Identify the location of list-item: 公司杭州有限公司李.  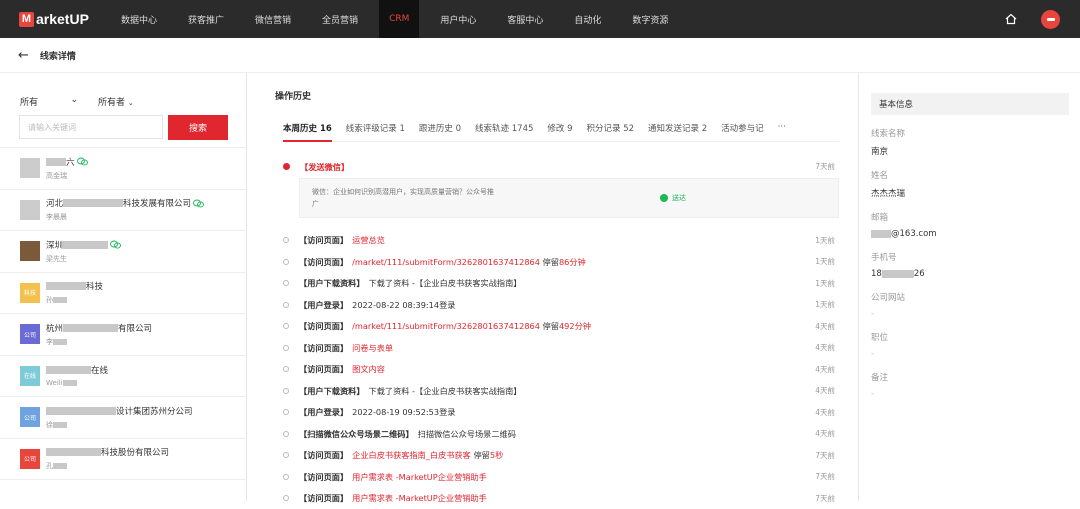
(123, 335).